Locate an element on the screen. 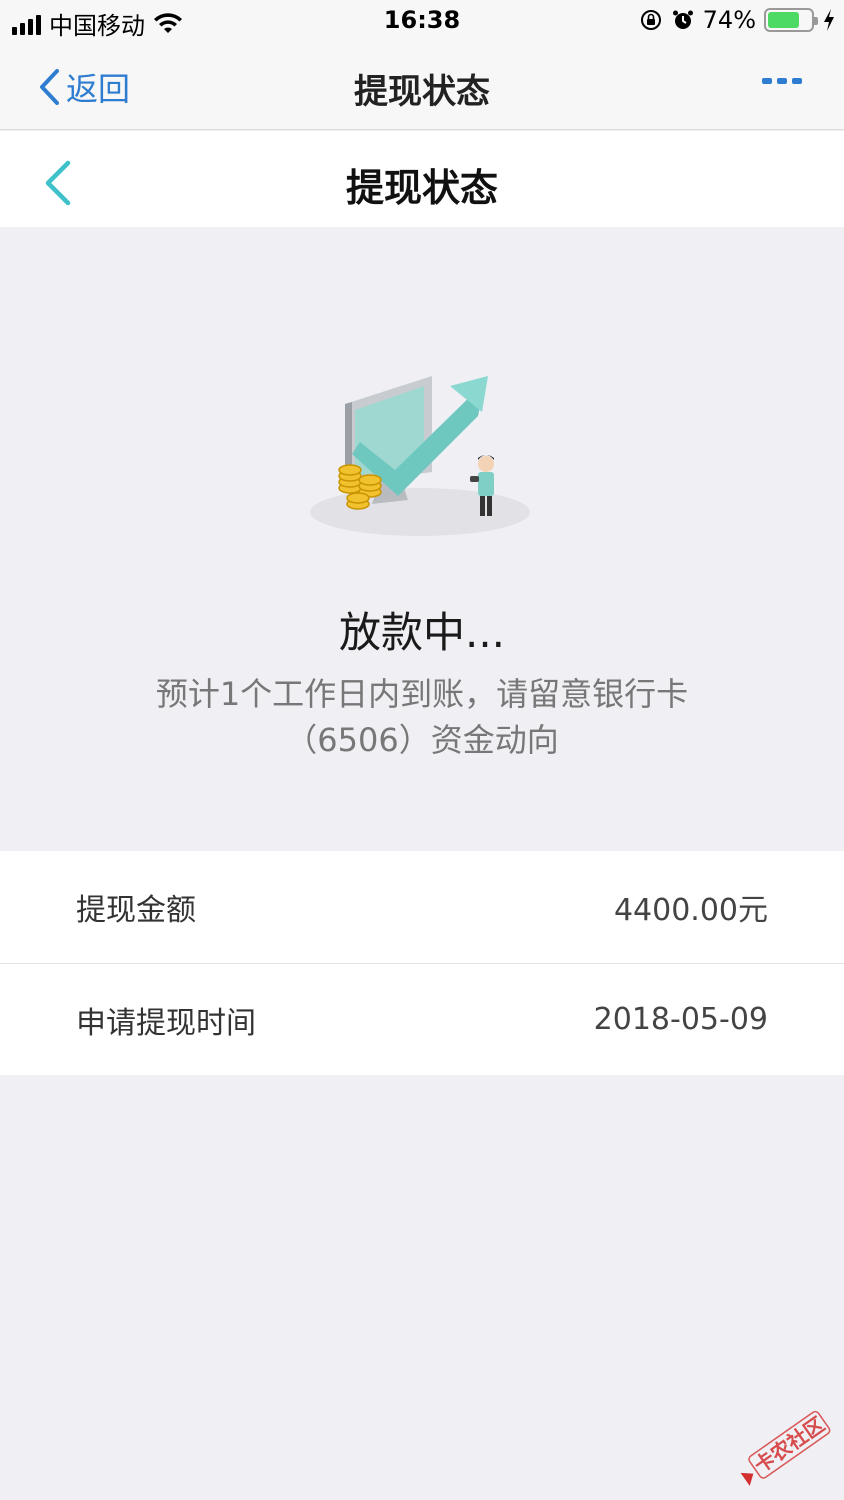 The height and width of the screenshot is (1500, 844). detail-value: 4400.00元 is located at coordinates (690, 910).